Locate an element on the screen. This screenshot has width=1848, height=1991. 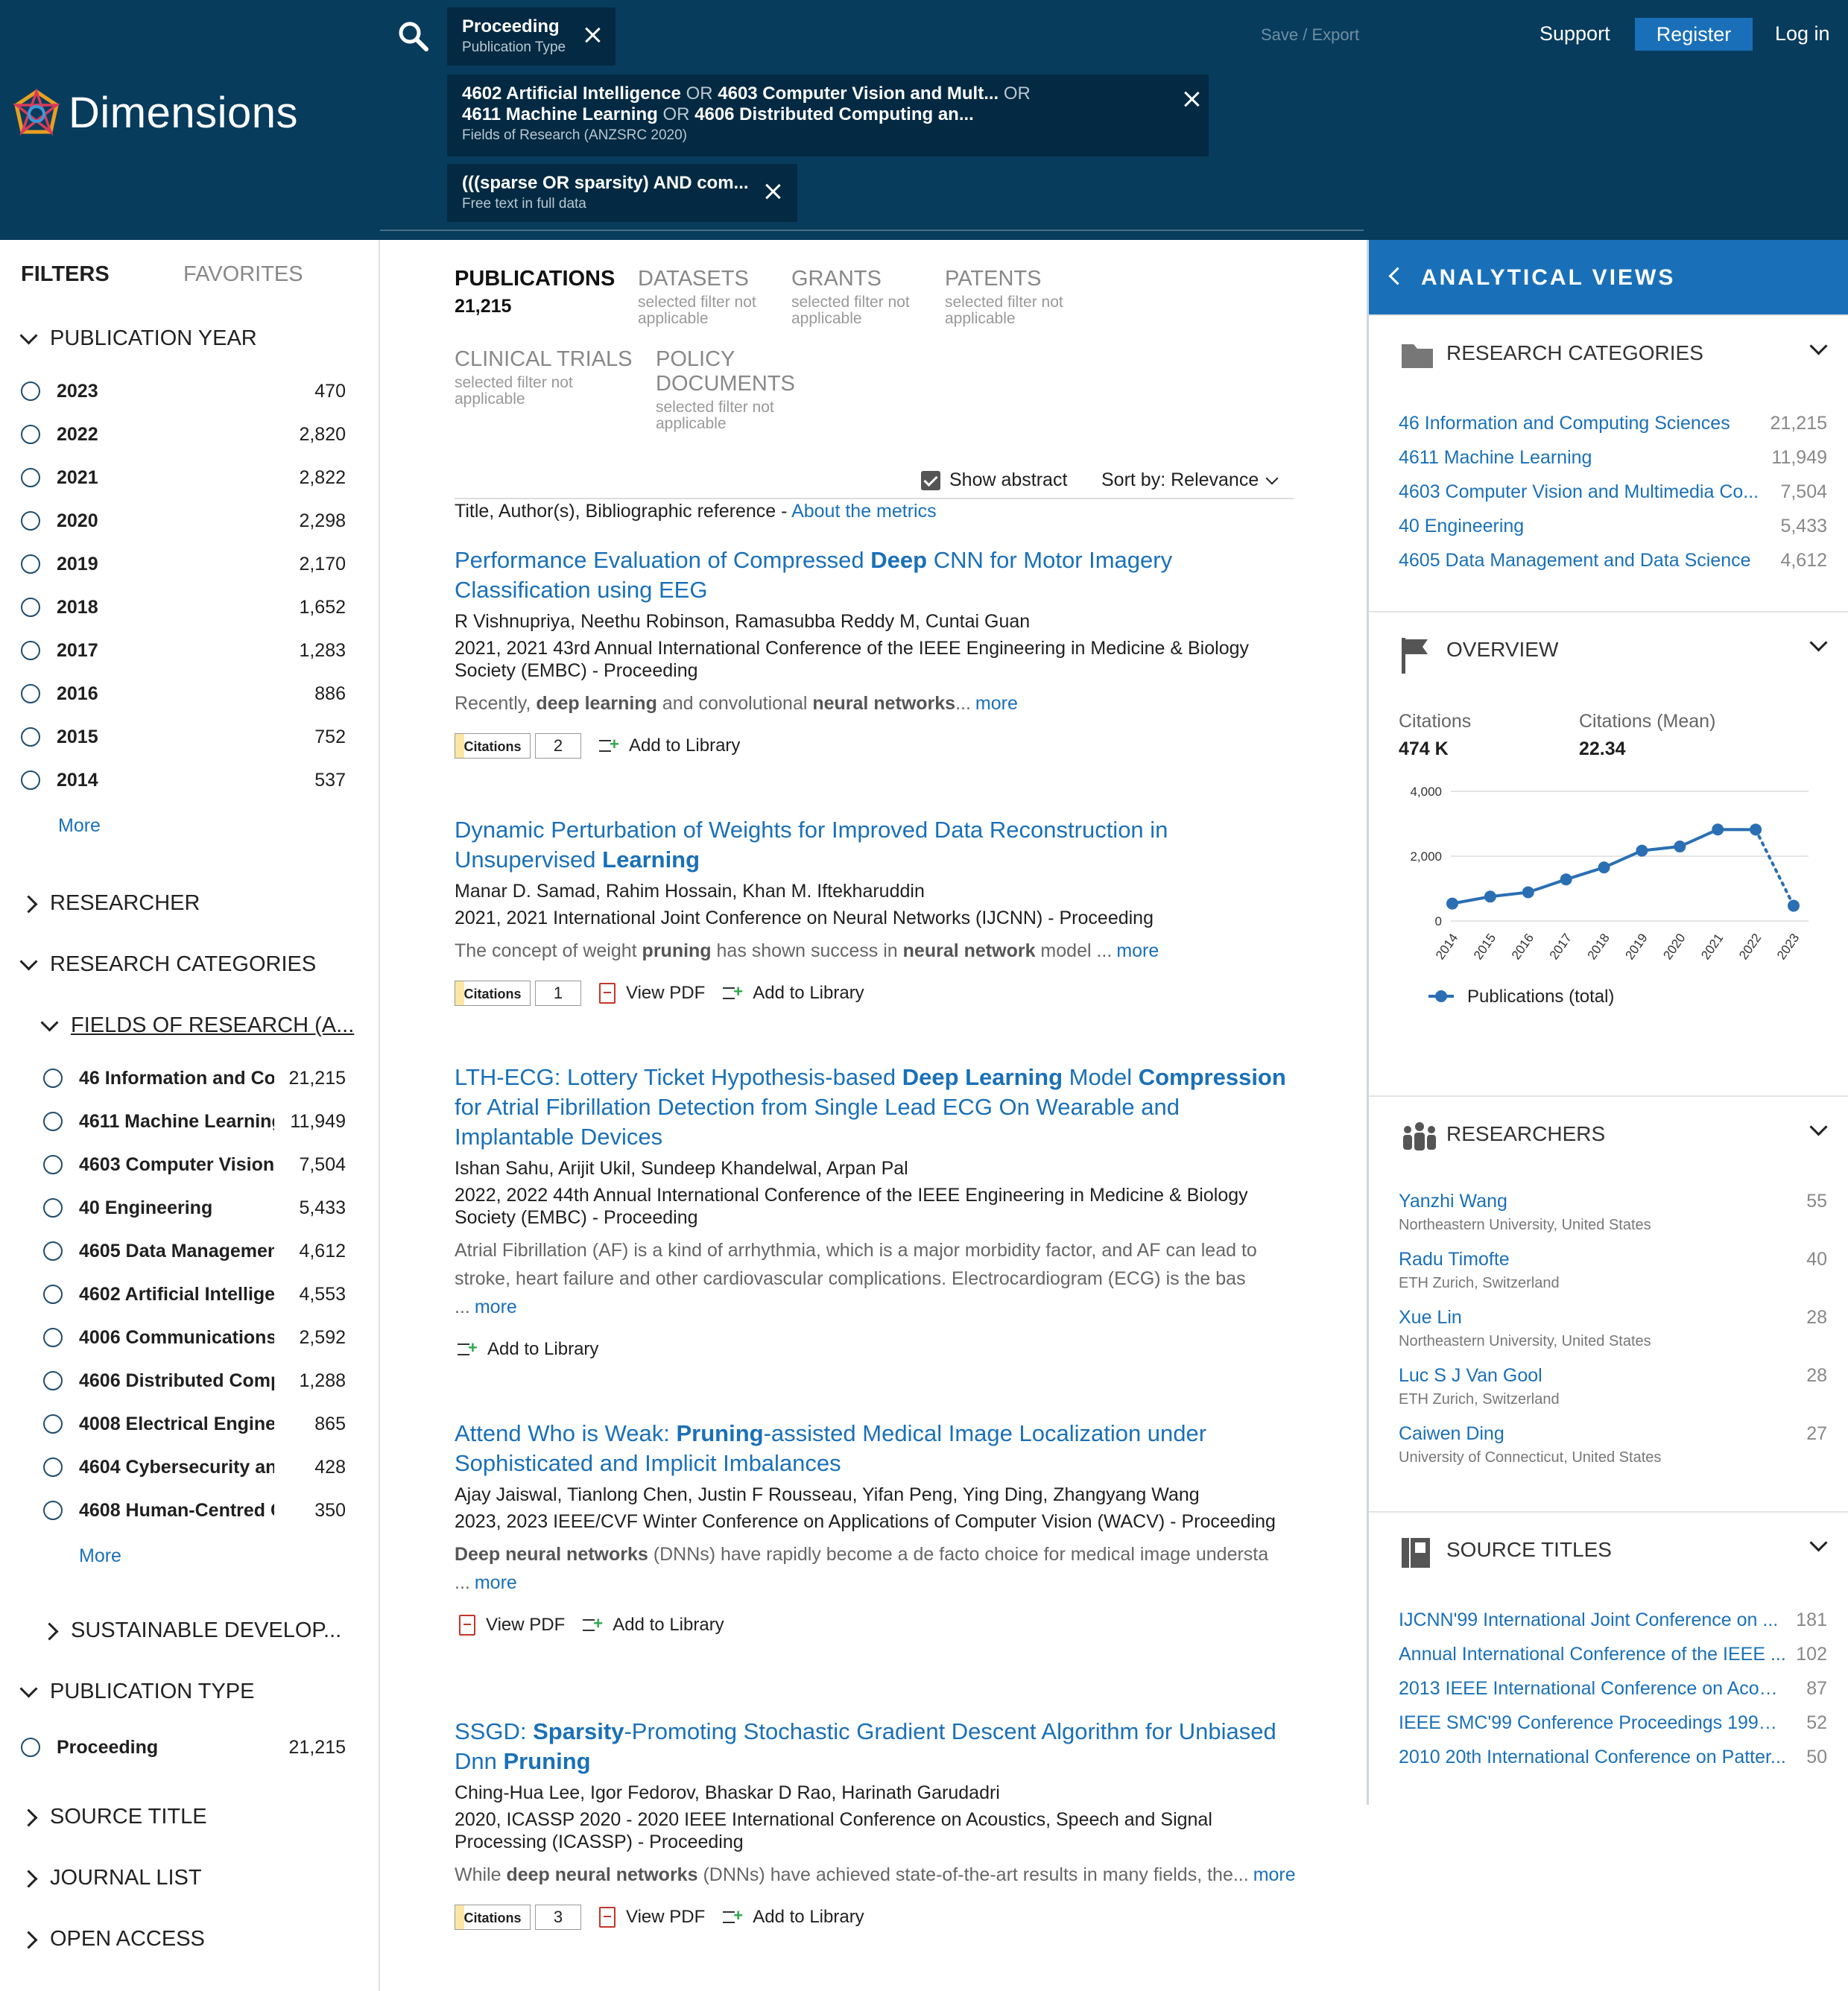
section-header: OVERVIEW is located at coordinates (1608, 650).